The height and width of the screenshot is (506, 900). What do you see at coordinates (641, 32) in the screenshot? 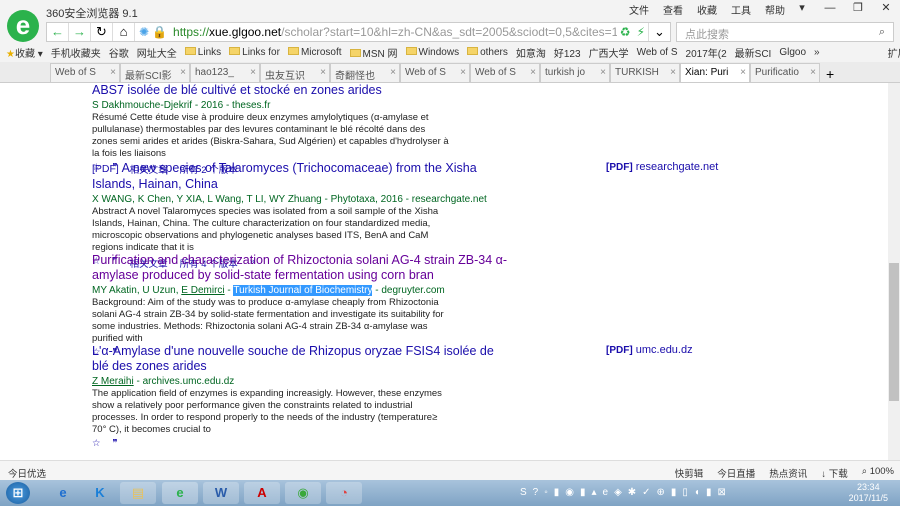
I see `lightning-icon: ⚡` at bounding box center [641, 32].